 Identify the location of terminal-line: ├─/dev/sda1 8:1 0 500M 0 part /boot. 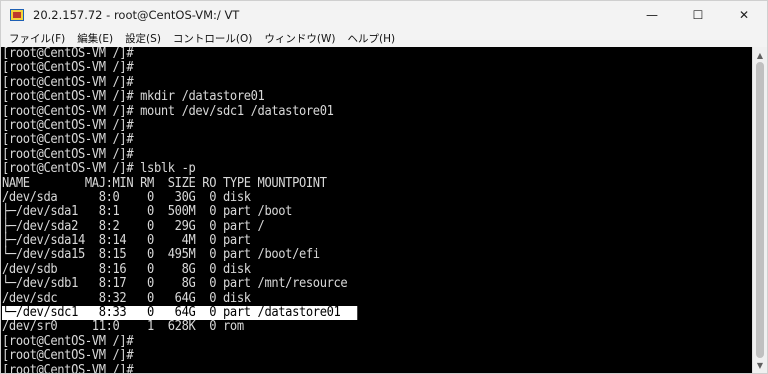
(147, 212).